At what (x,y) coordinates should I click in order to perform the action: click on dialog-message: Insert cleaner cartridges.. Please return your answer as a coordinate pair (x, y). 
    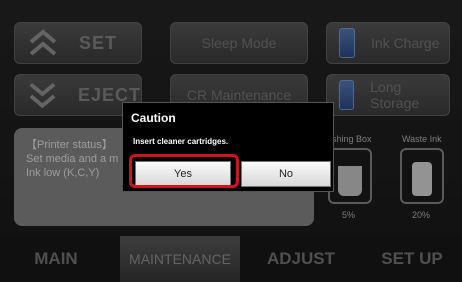
    Looking at the image, I should click on (181, 141).